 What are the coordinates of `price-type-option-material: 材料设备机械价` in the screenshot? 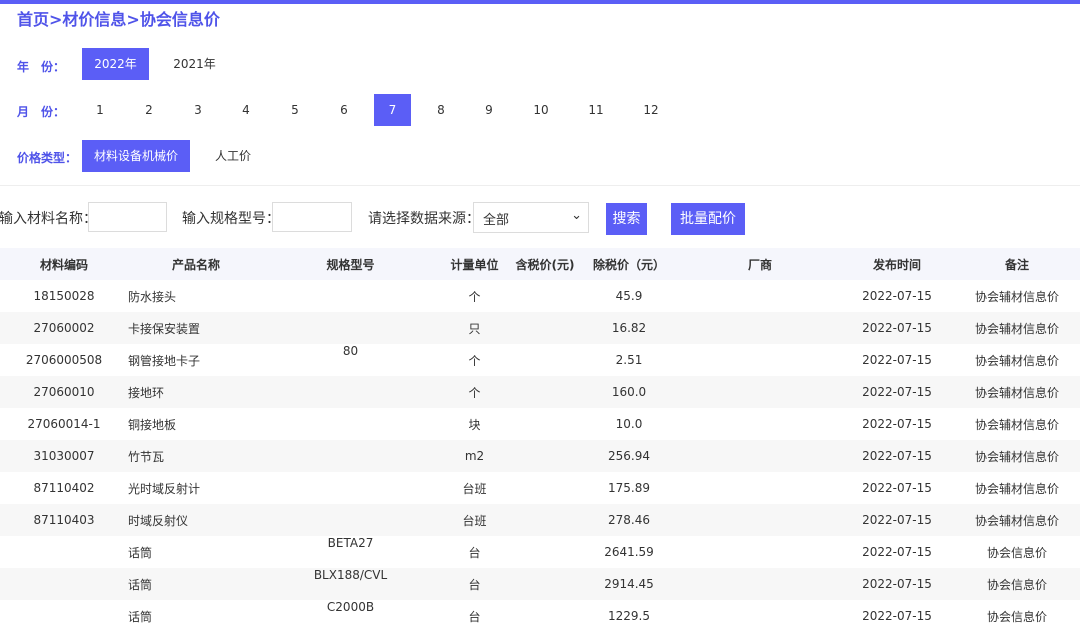 It's located at (136, 156).